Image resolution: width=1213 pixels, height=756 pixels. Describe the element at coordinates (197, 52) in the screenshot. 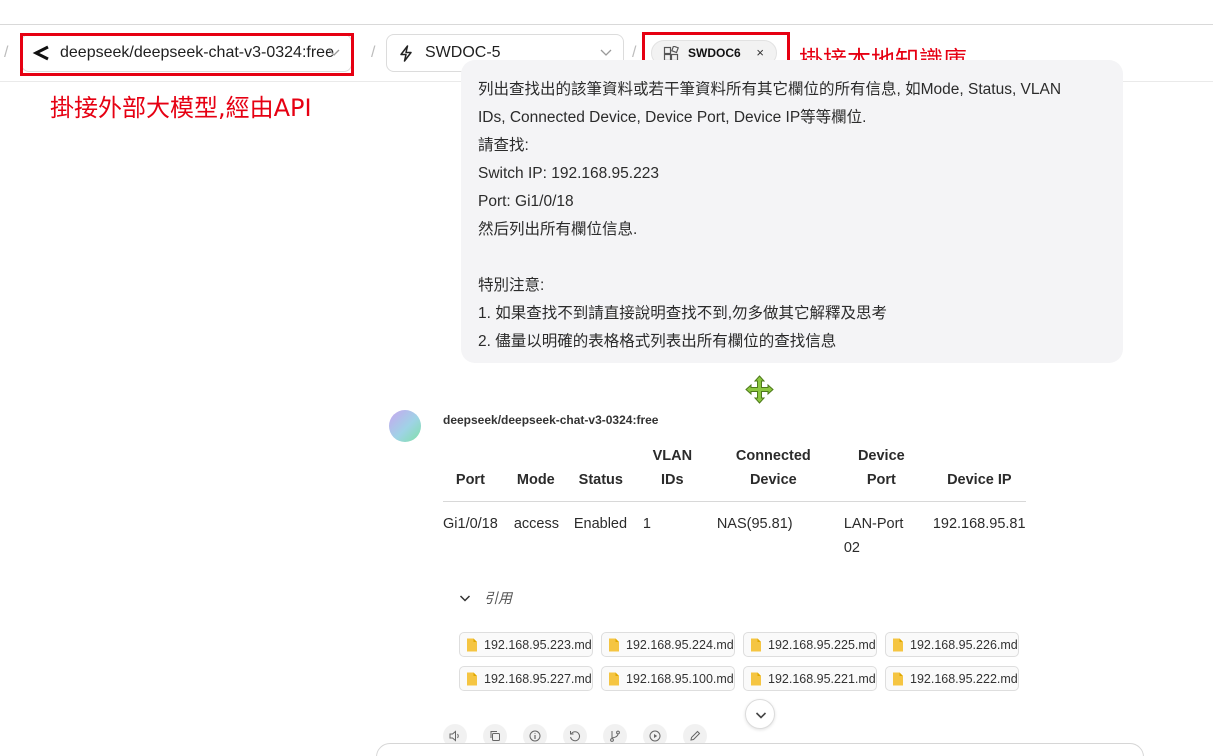

I see `model-selector-value: deepseek/deepseek-chat-v3-0324:free` at that location.